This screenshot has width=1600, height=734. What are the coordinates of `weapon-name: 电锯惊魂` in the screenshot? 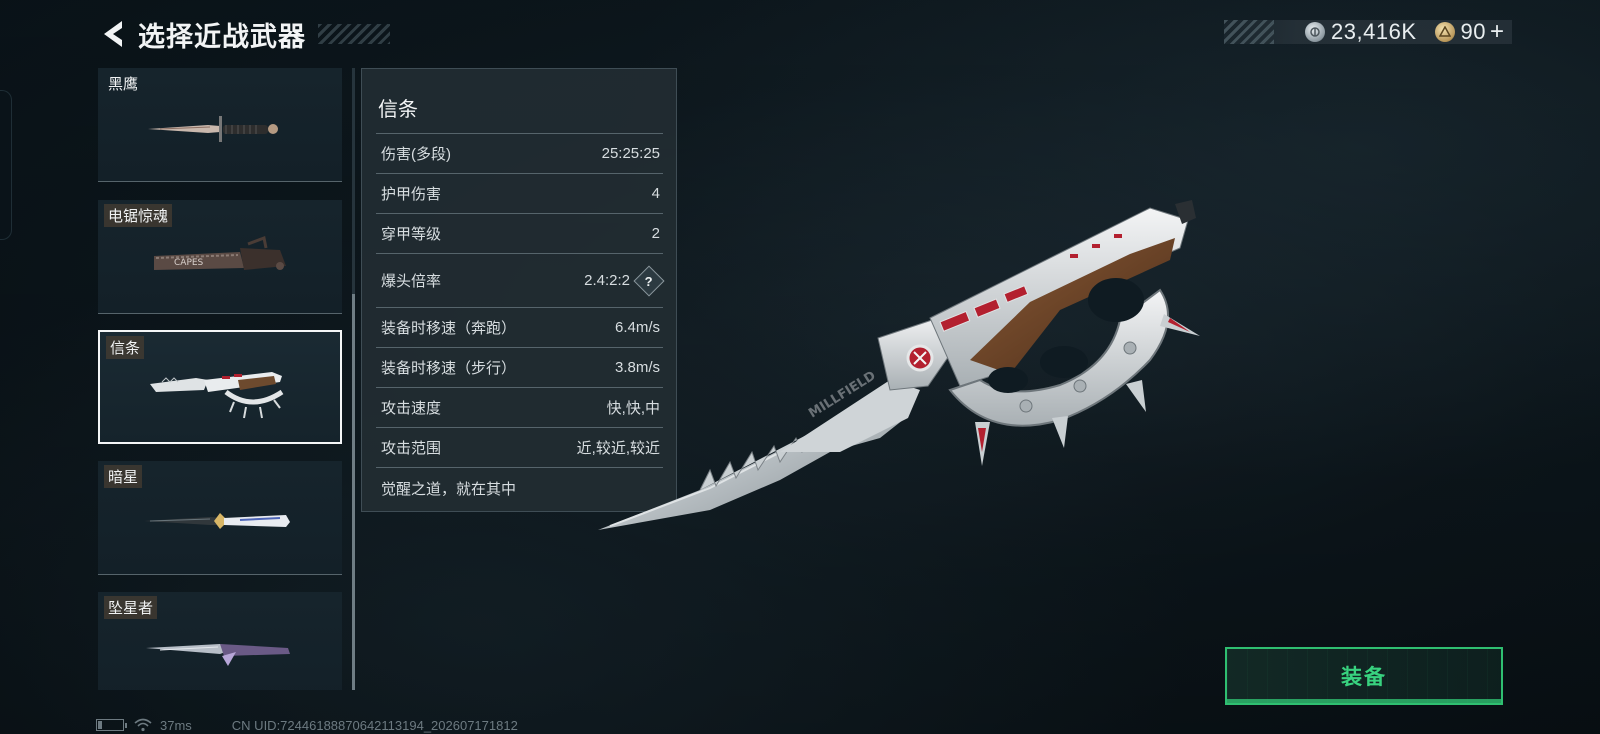 It's located at (138, 215).